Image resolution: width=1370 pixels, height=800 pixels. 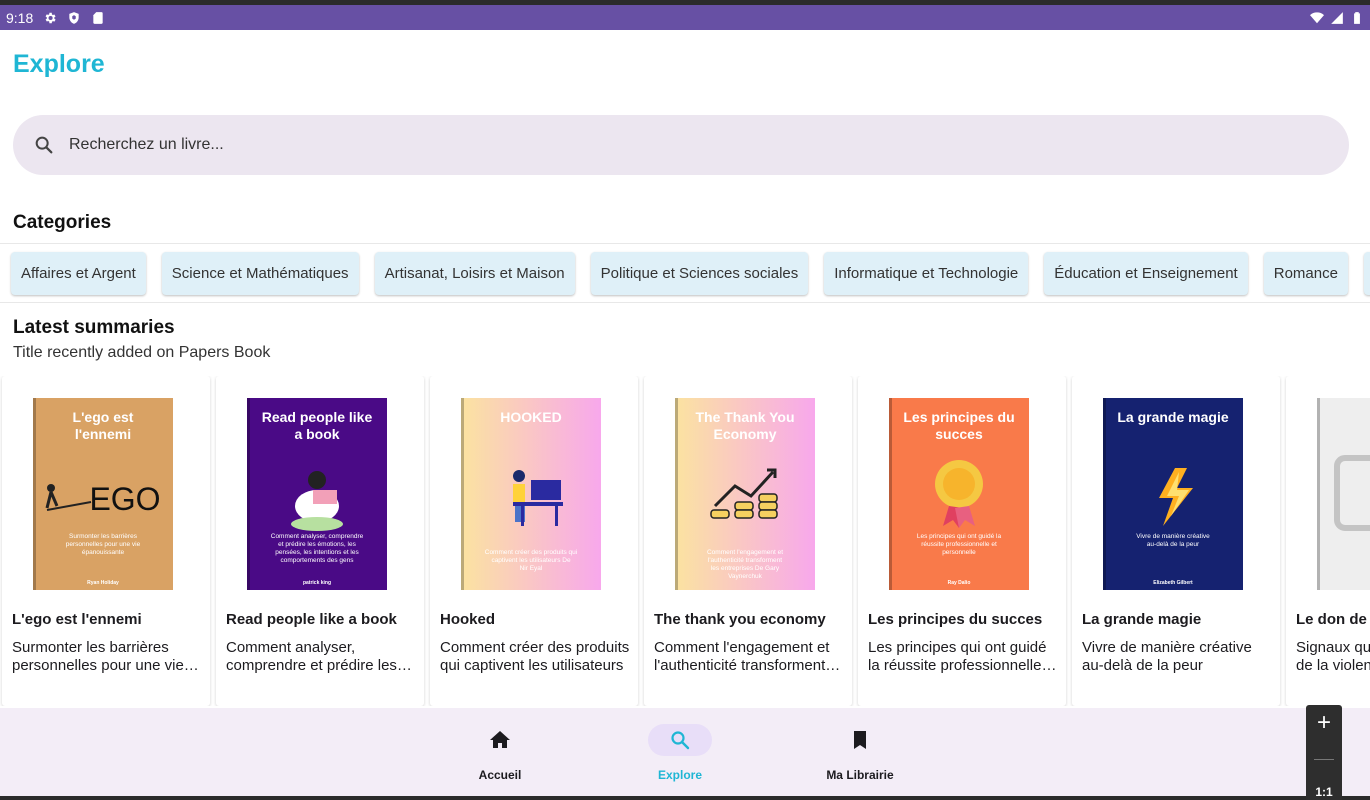 I want to click on svg-text: patrick king, so click(x=317, y=583).